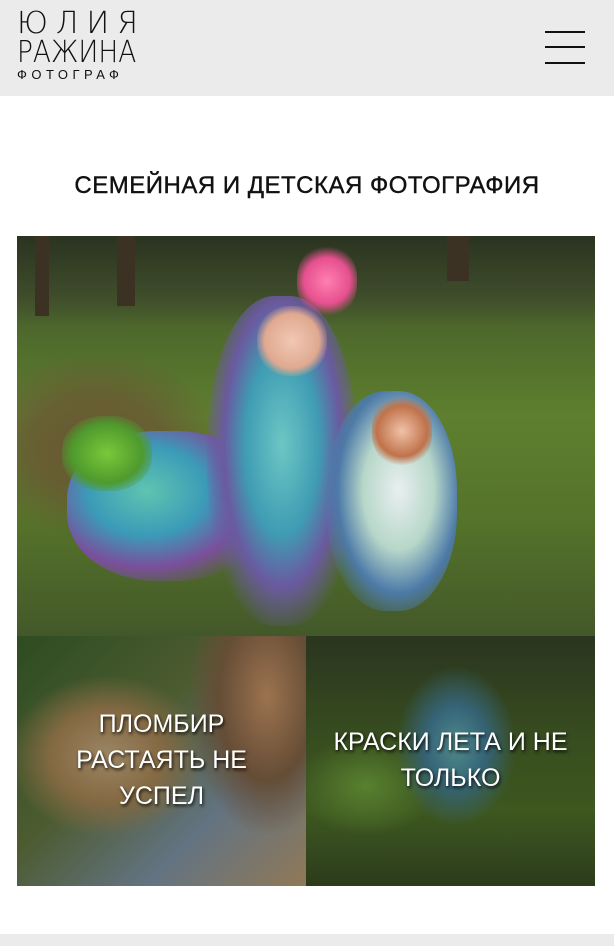 Image resolution: width=614 pixels, height=946 pixels. I want to click on photo-figure-mother-face, so click(402, 431).